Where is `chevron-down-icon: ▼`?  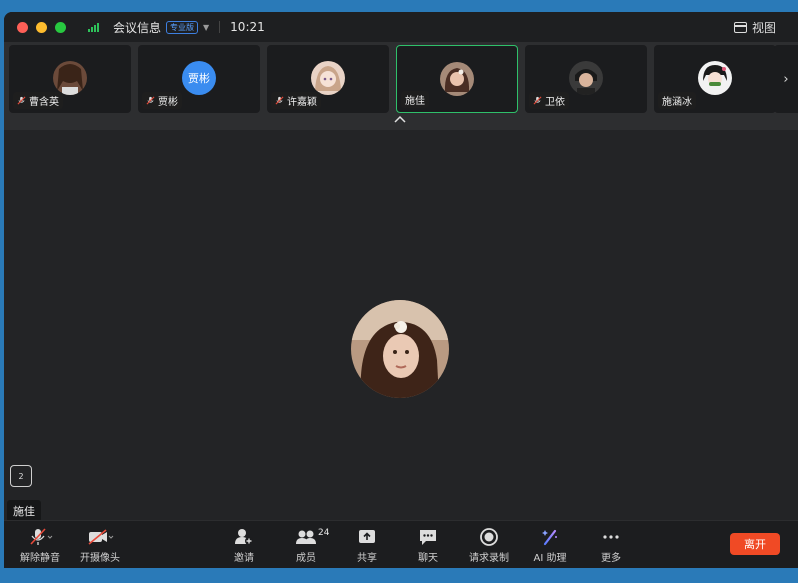 chevron-down-icon: ▼ is located at coordinates (206, 27).